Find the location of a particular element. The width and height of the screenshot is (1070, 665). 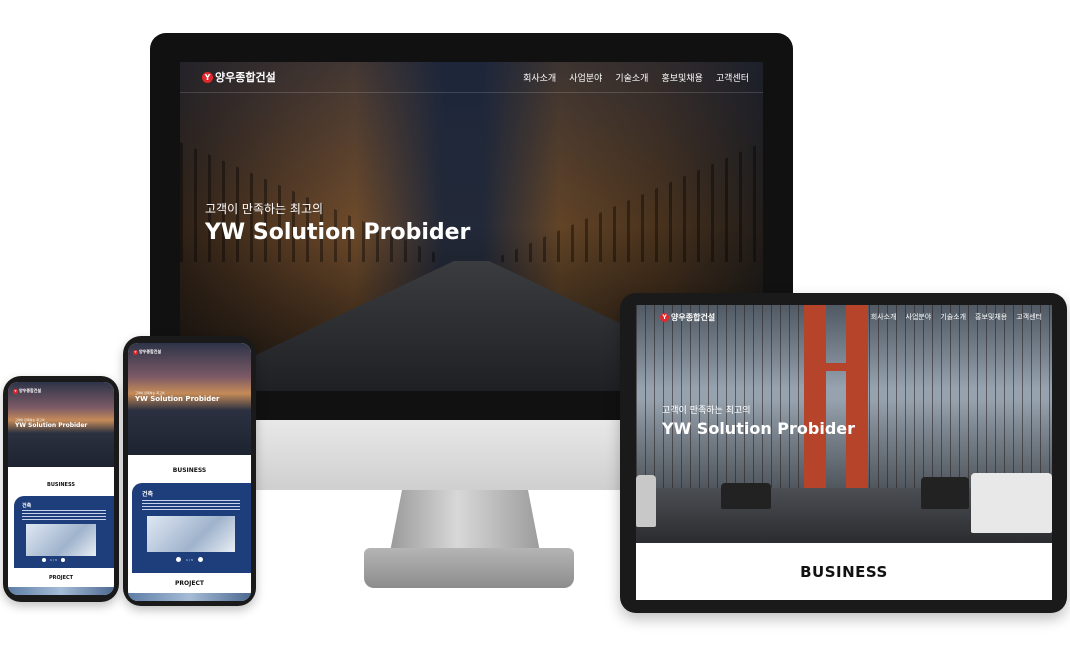

monitor-stand-foot is located at coordinates (469, 568).